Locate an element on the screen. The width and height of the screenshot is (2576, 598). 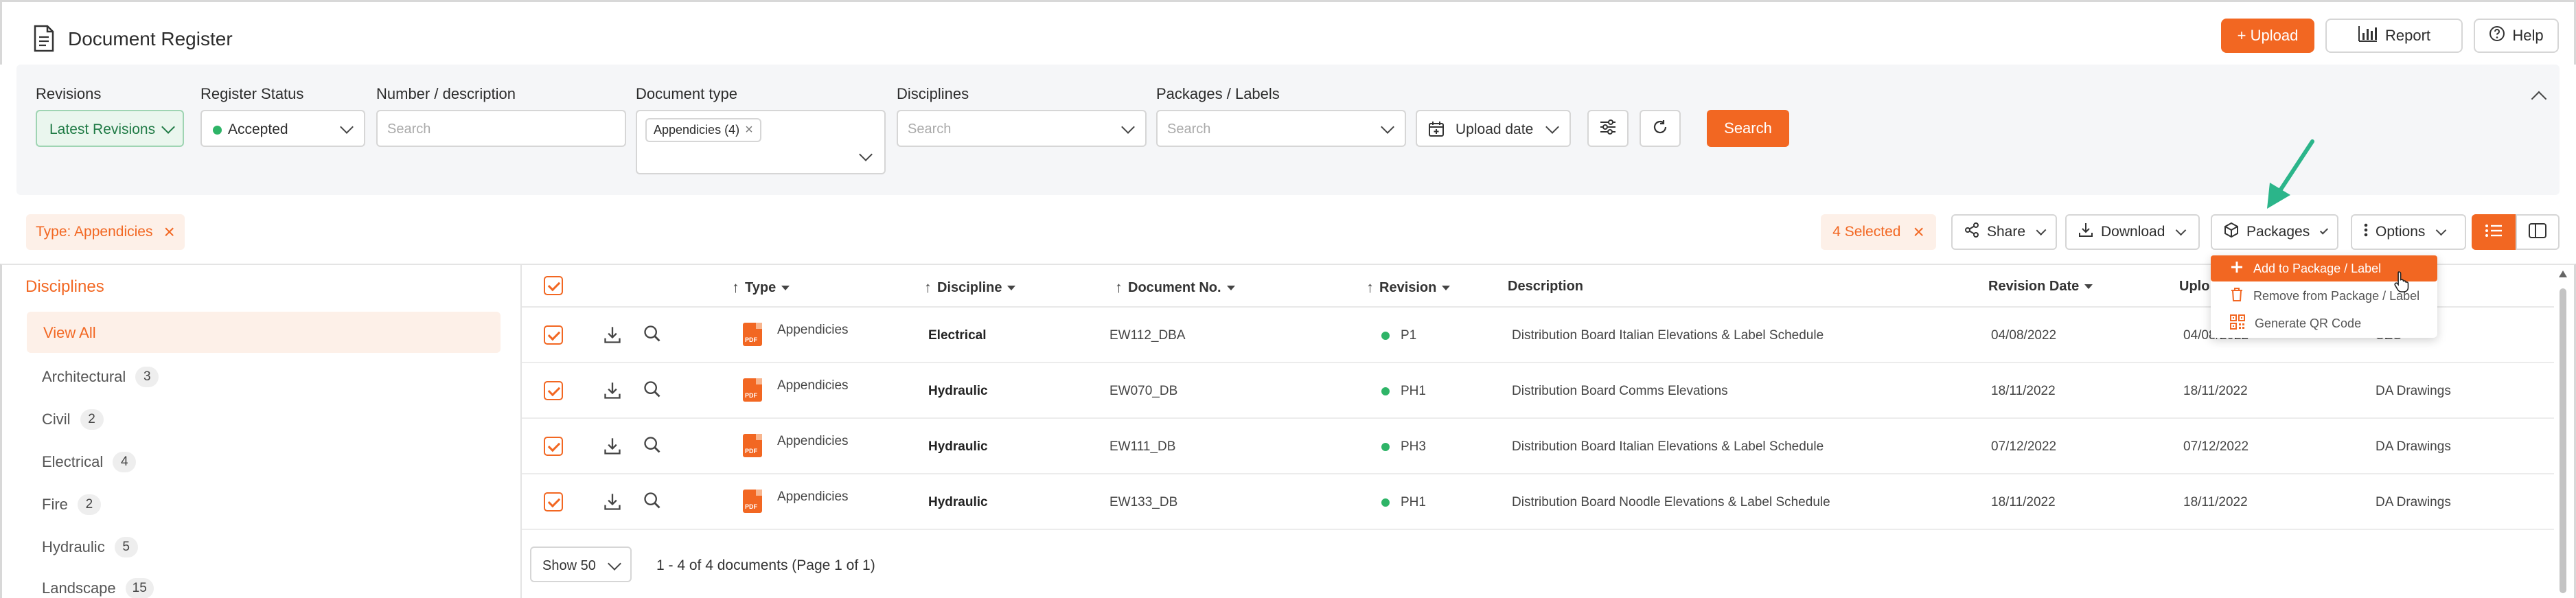
page-title: Document Register is located at coordinates (150, 38).